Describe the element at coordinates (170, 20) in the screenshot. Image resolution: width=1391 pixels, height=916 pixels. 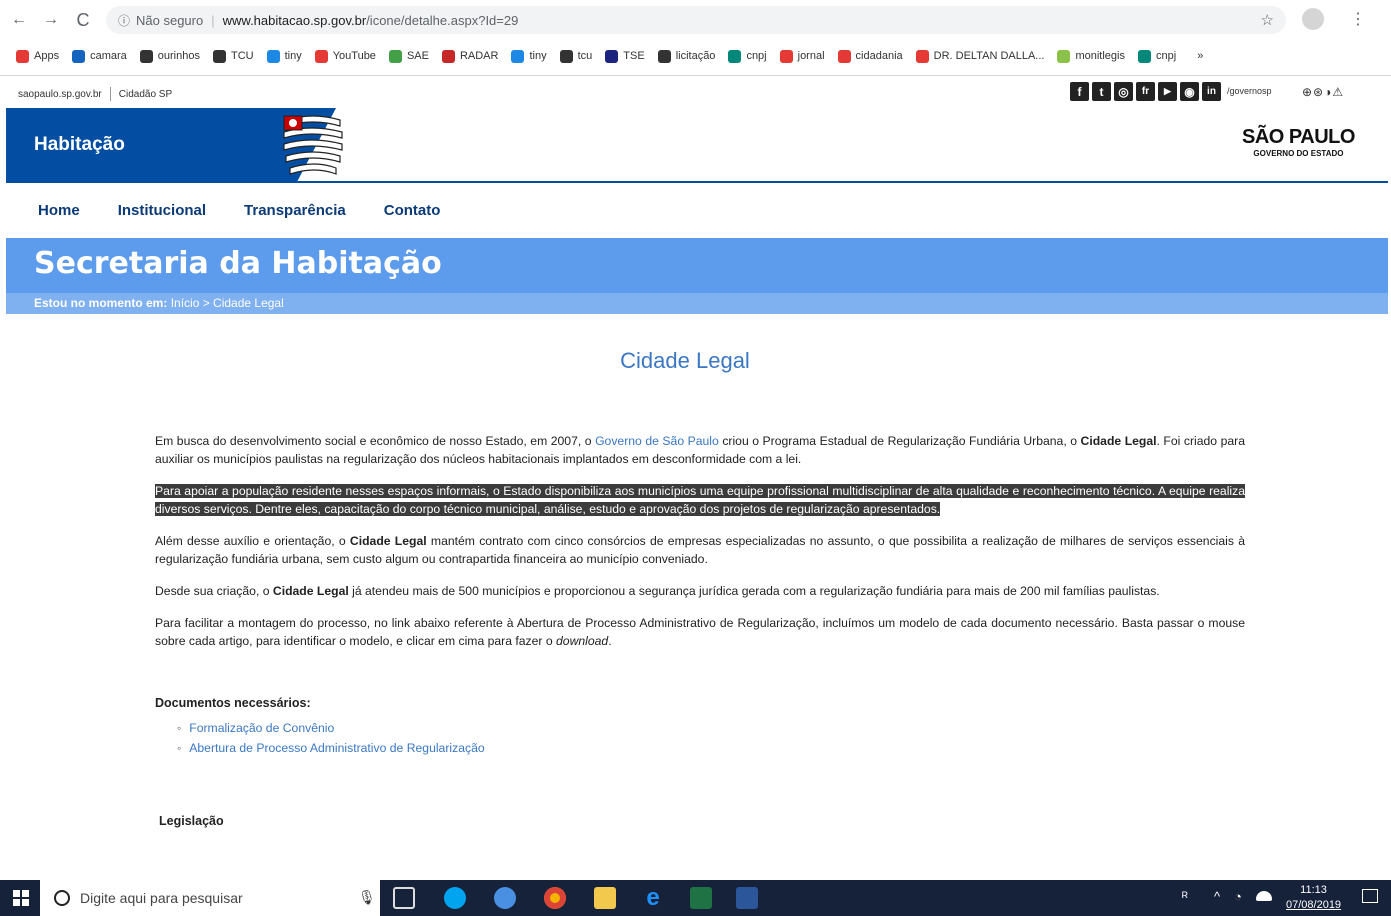
I see `security-label: Não seguro` at that location.